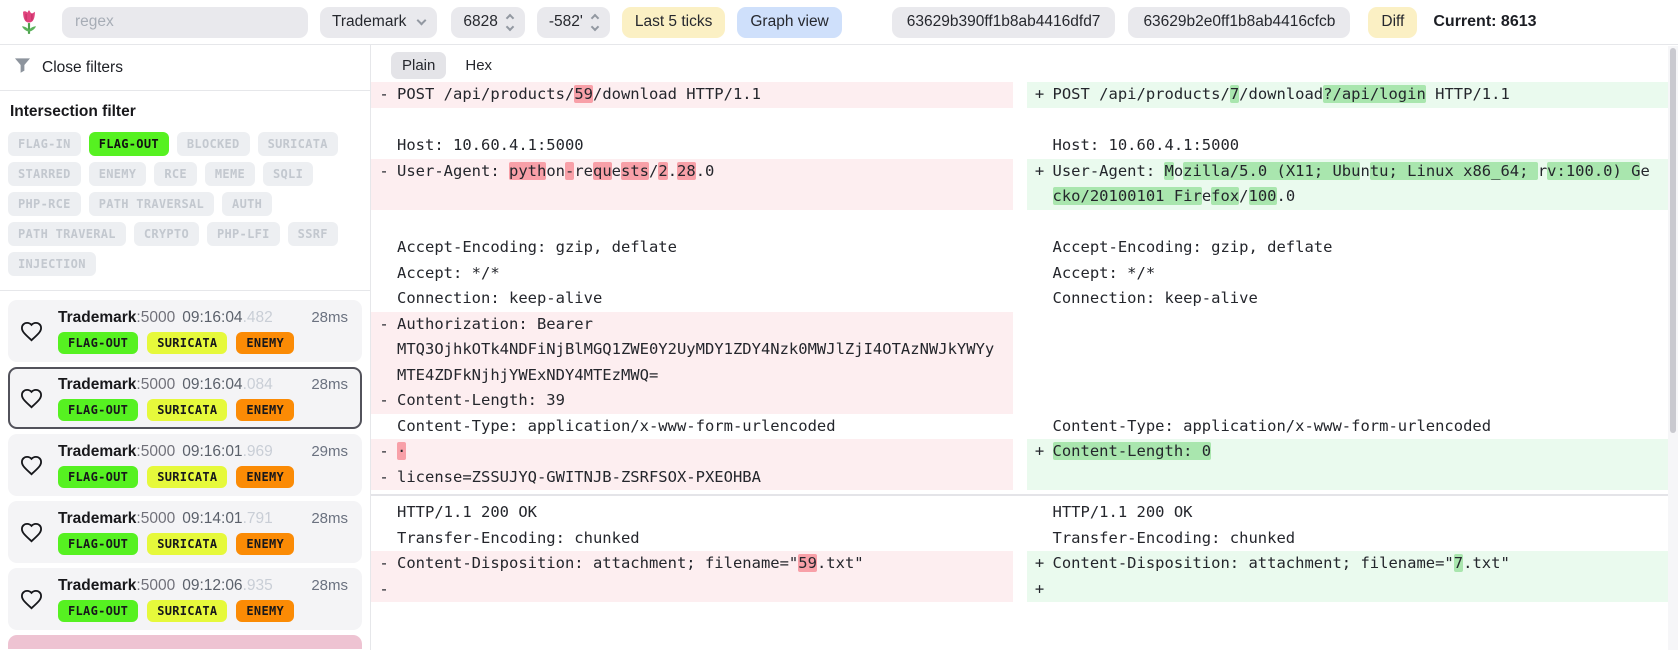 This screenshot has width=1678, height=650. What do you see at coordinates (128, 144) in the screenshot?
I see `filter-tag-flag-out: FLAG-OUT` at bounding box center [128, 144].